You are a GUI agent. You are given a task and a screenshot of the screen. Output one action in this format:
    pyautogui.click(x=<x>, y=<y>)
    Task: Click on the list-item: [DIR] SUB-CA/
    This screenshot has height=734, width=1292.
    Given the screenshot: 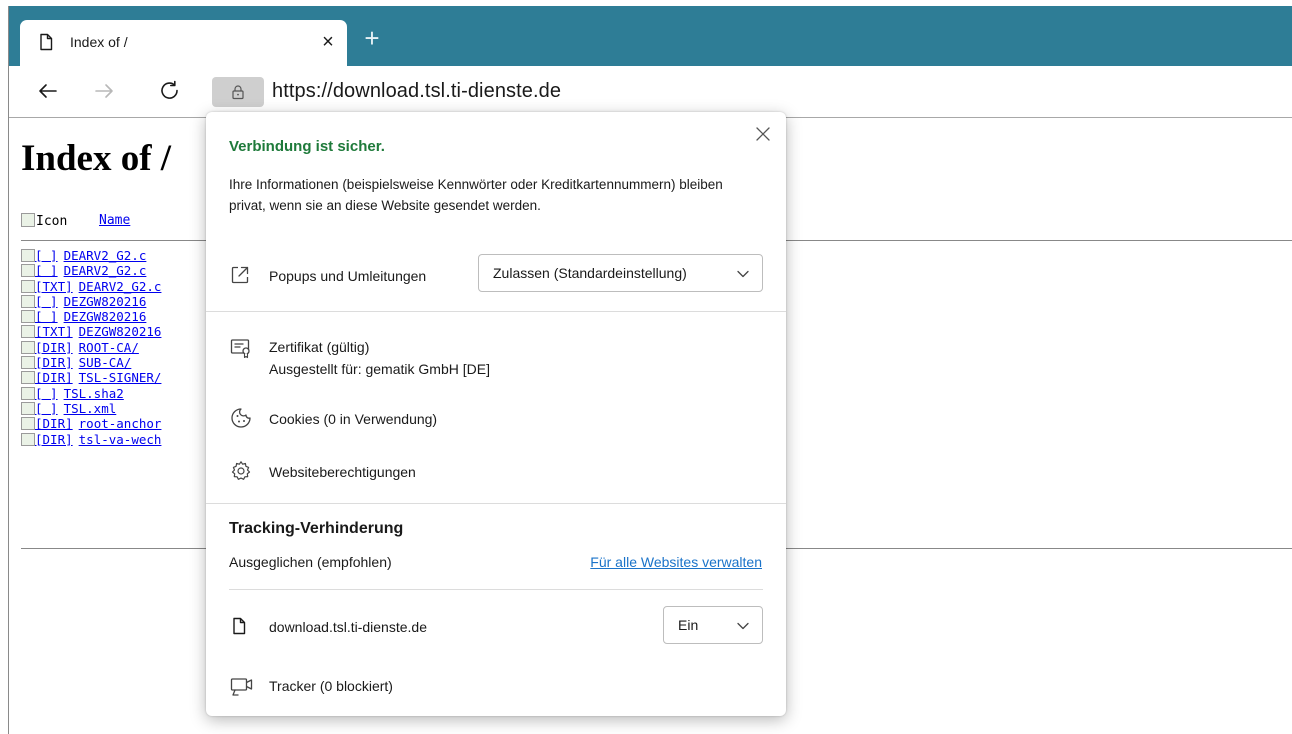 What is the action you would take?
    pyautogui.click(x=91, y=362)
    